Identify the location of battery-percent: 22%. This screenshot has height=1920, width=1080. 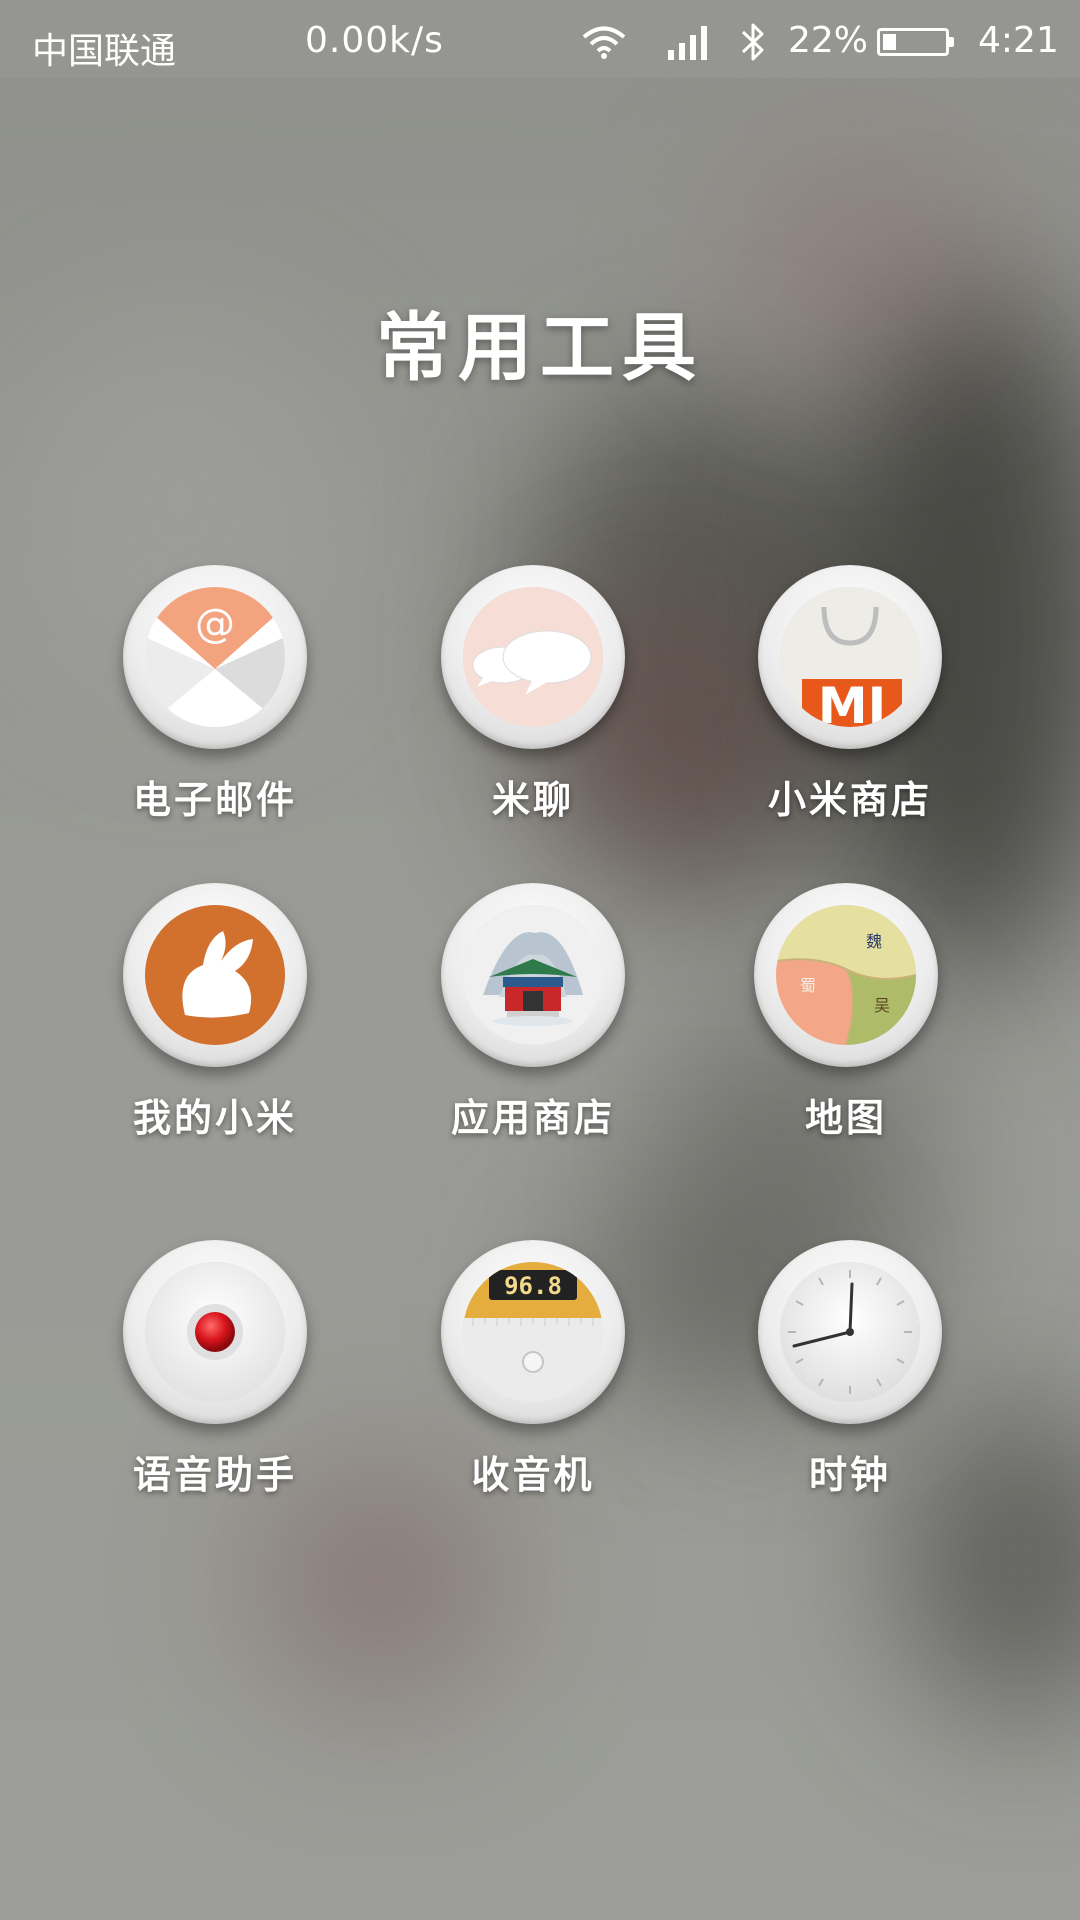
(828, 40).